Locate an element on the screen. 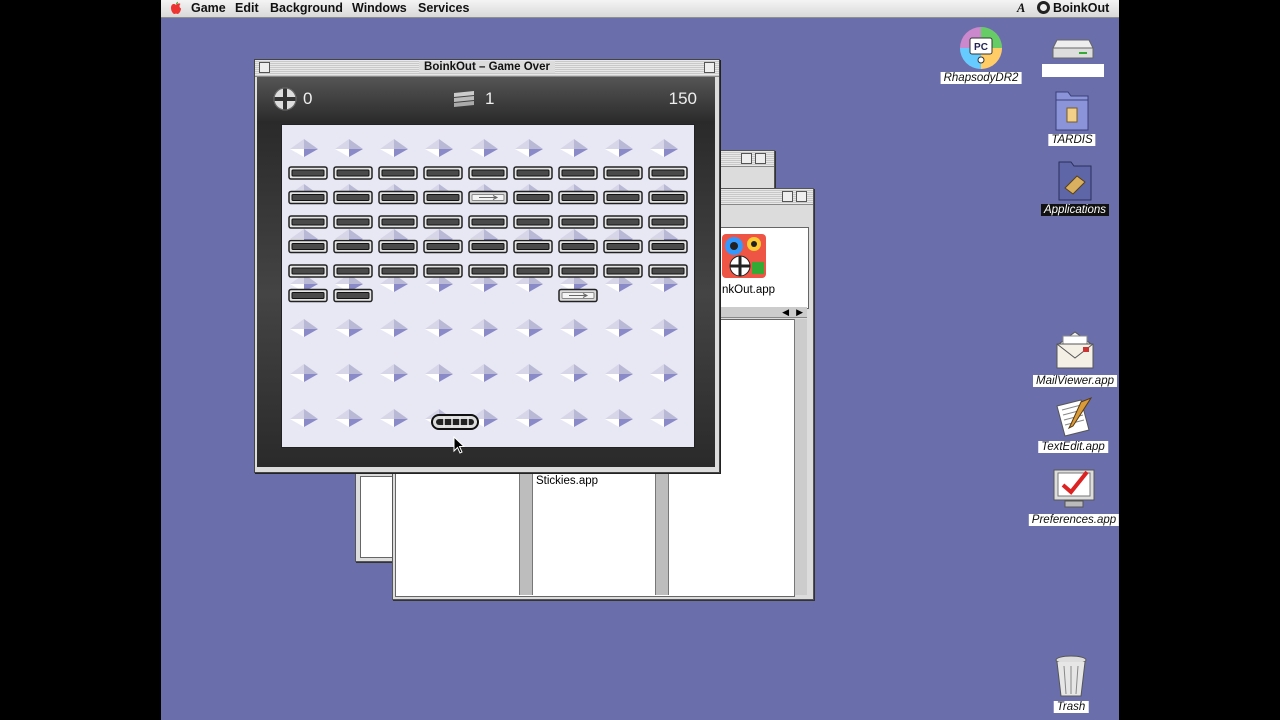 This screenshot has width=1280, height=720. lives-count: 0 is located at coordinates (308, 98).